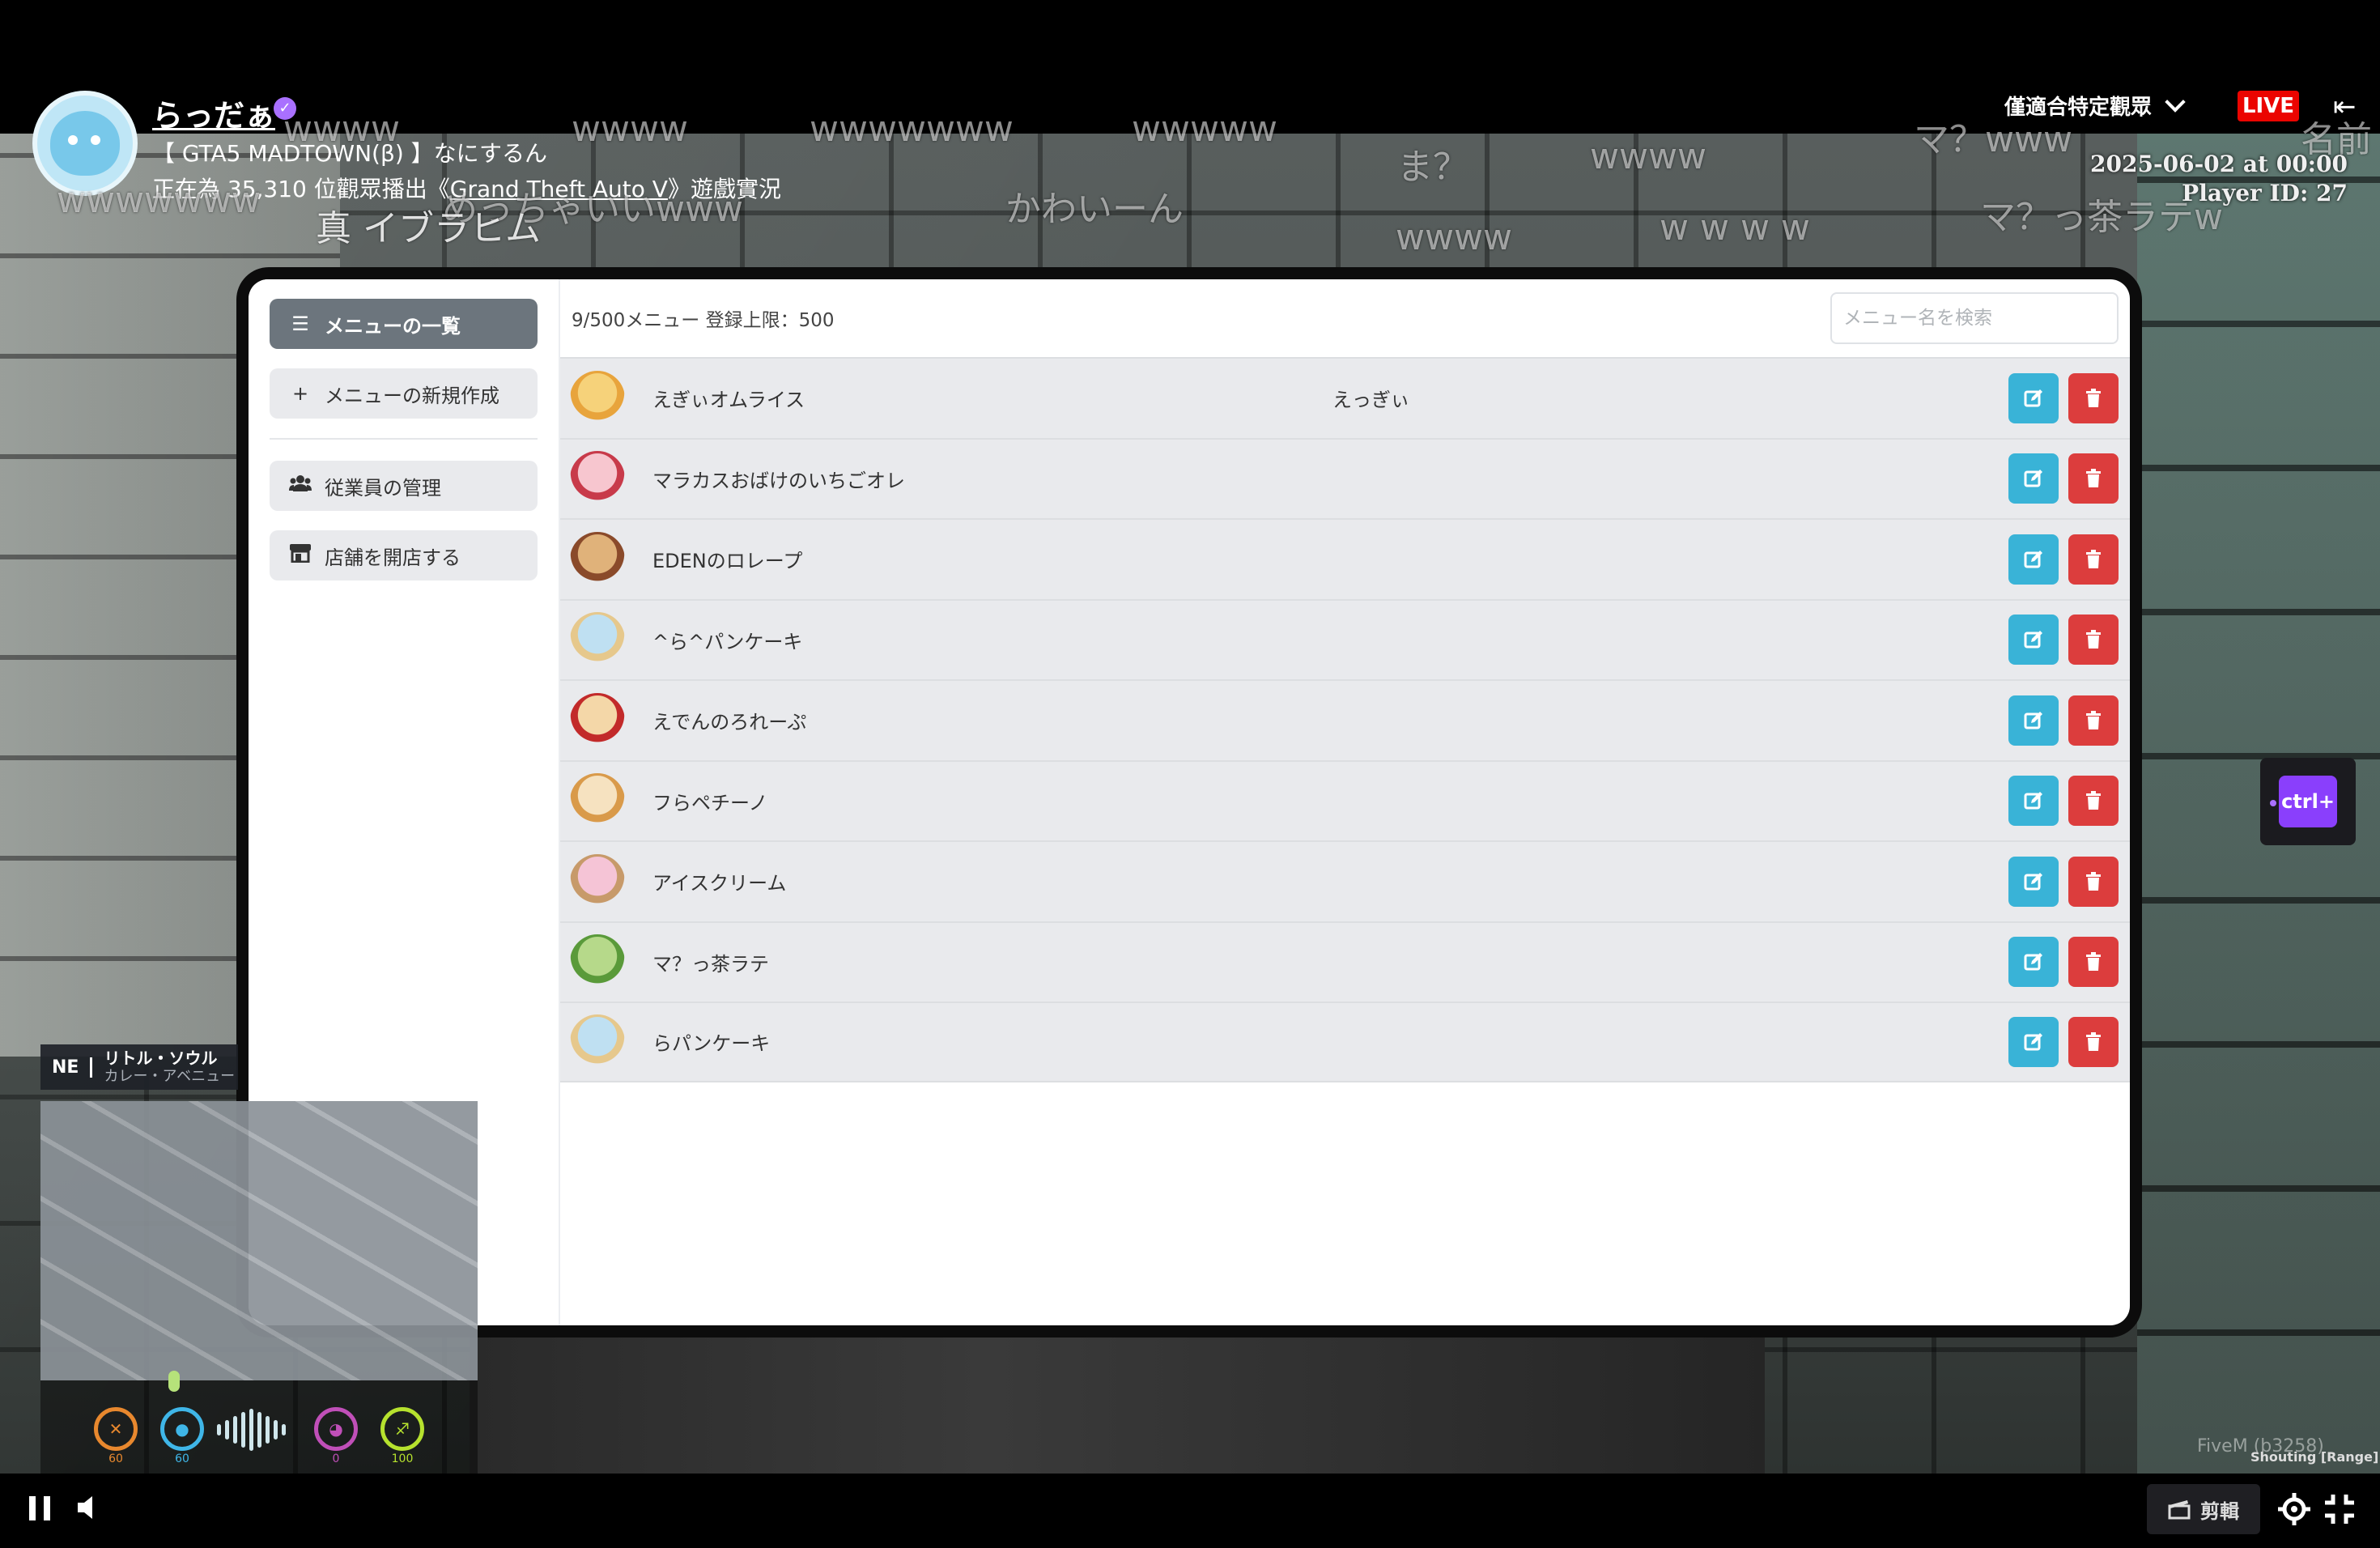  What do you see at coordinates (704, 321) in the screenshot?
I see `menu-count-text: 9/500メニュー 登録上限：500` at bounding box center [704, 321].